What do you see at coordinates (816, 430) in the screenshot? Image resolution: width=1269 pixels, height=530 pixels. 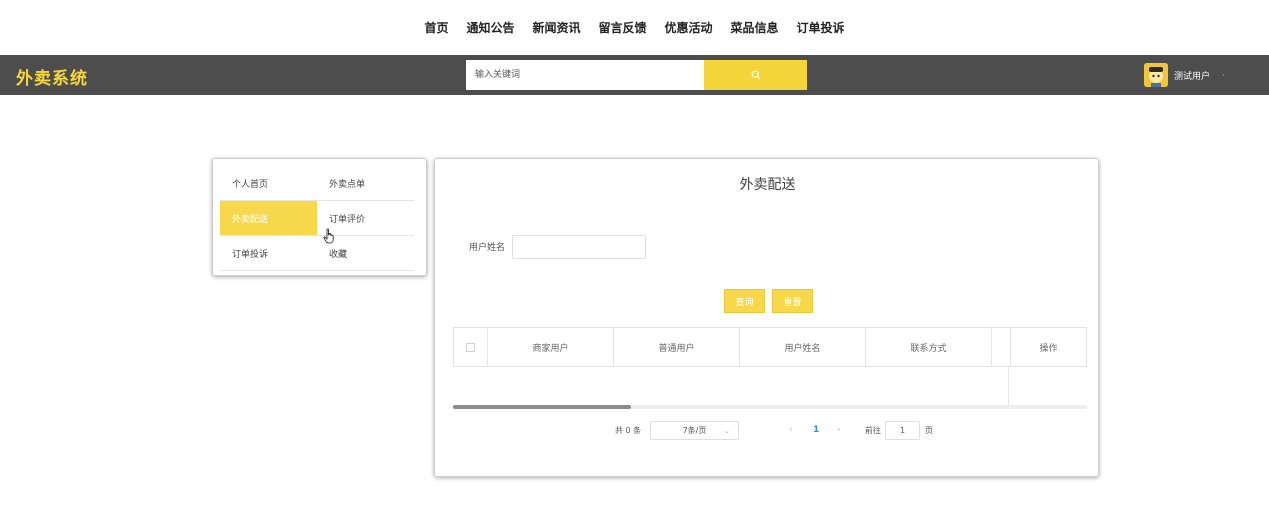 I see `page-number-current: 1` at bounding box center [816, 430].